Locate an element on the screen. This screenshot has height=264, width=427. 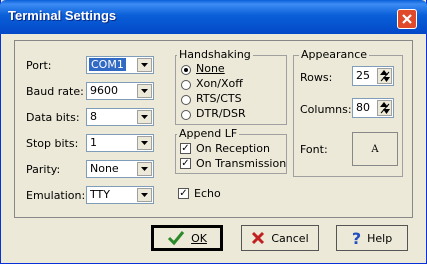
cancel-label: Cancel is located at coordinates (290, 238).